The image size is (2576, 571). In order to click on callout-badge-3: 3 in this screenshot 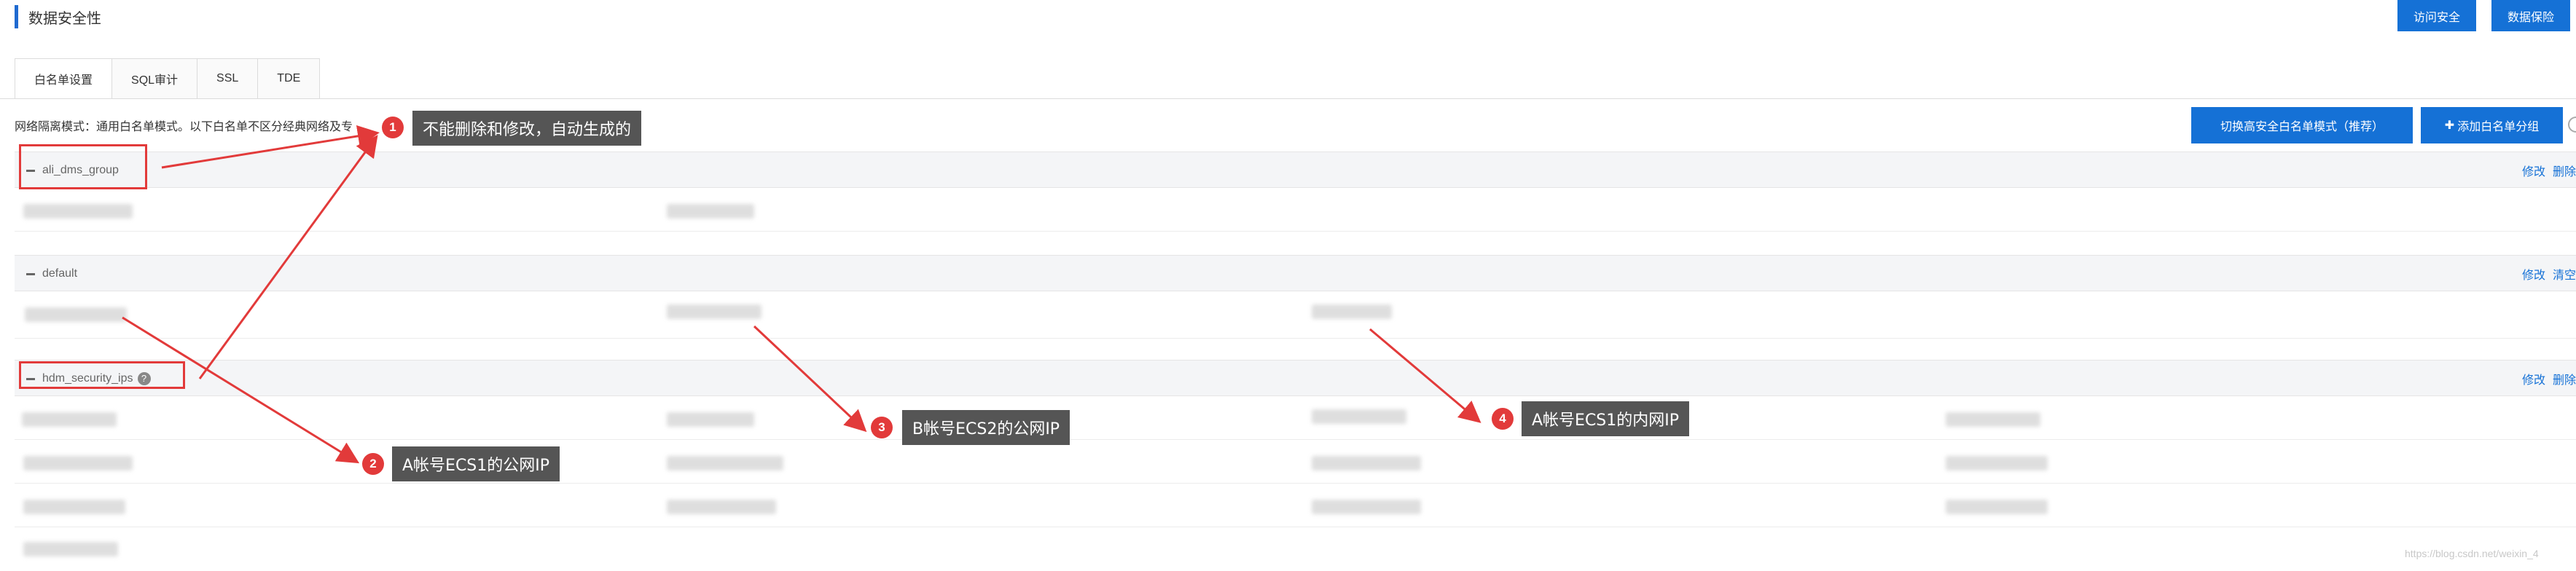, I will do `click(882, 427)`.